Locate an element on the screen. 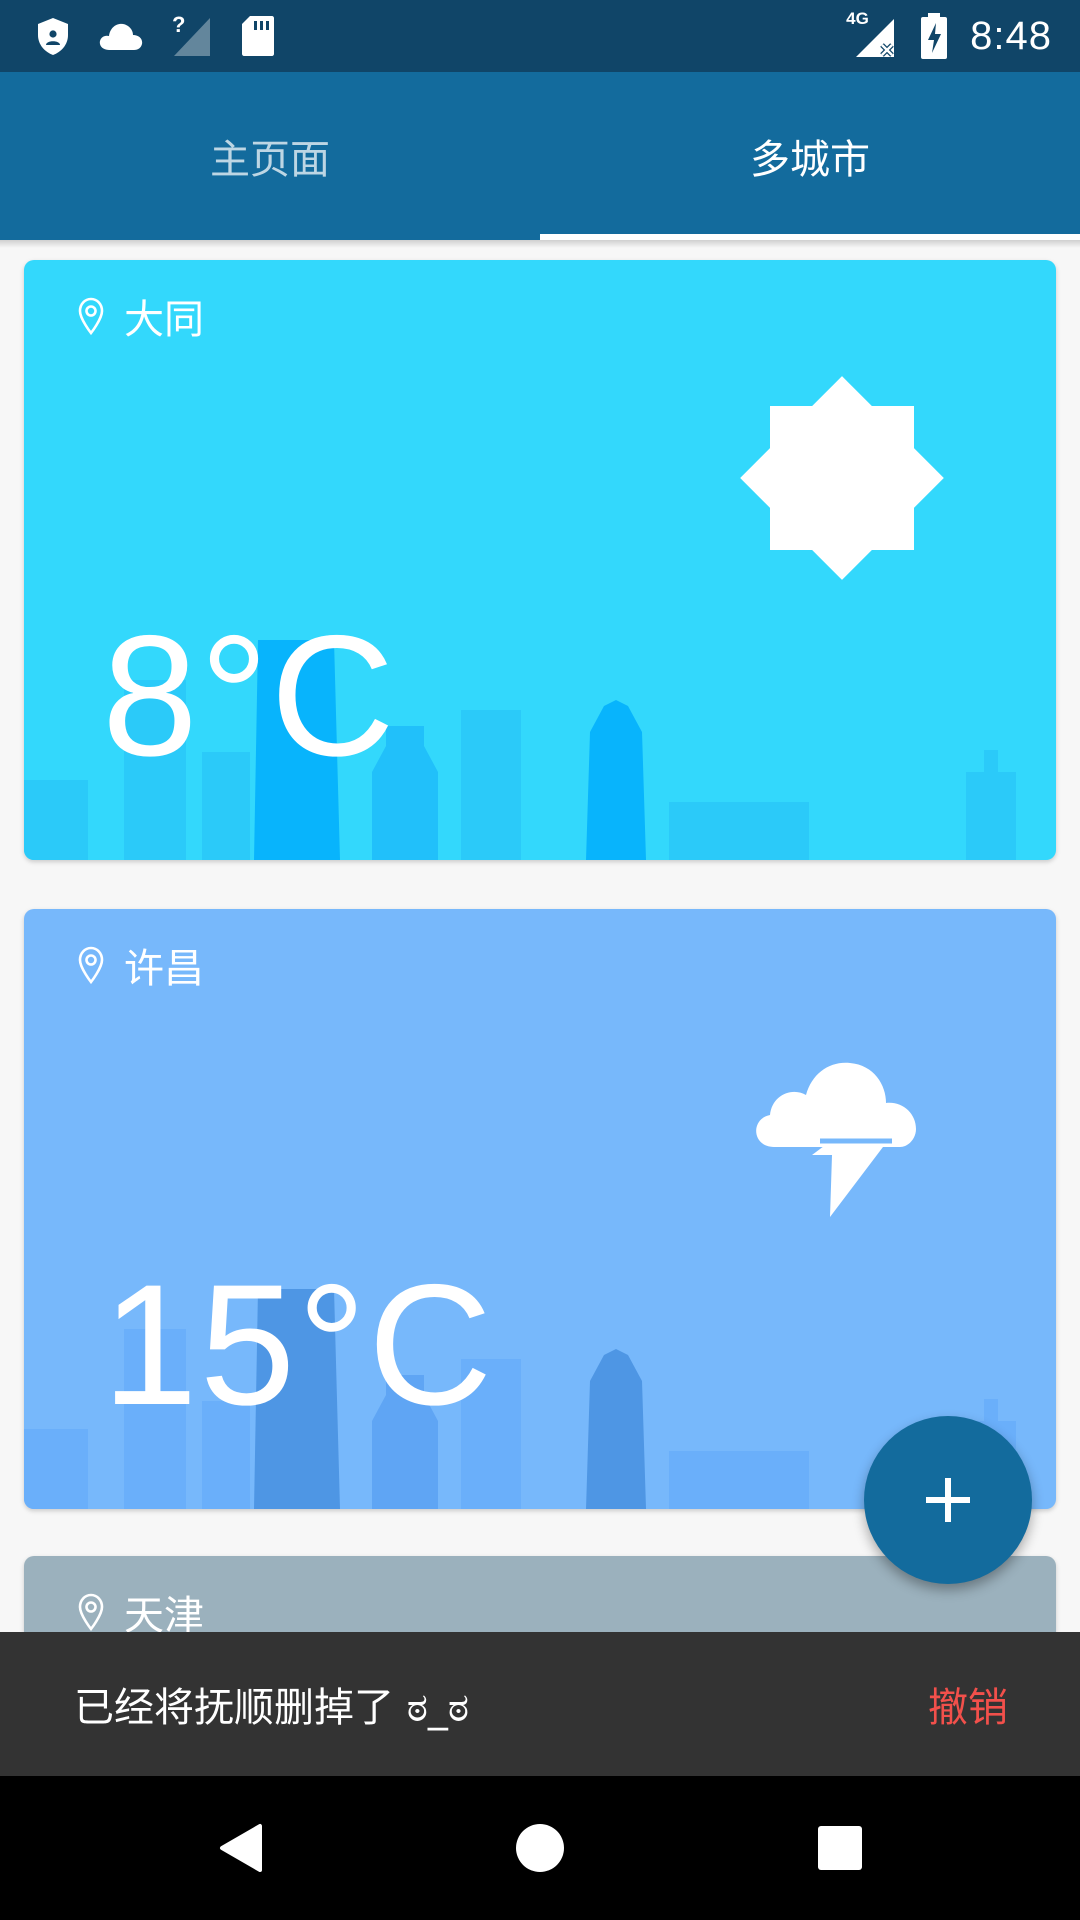 Image resolution: width=1080 pixels, height=1920 pixels. clock: 8:48 is located at coordinates (1011, 35).